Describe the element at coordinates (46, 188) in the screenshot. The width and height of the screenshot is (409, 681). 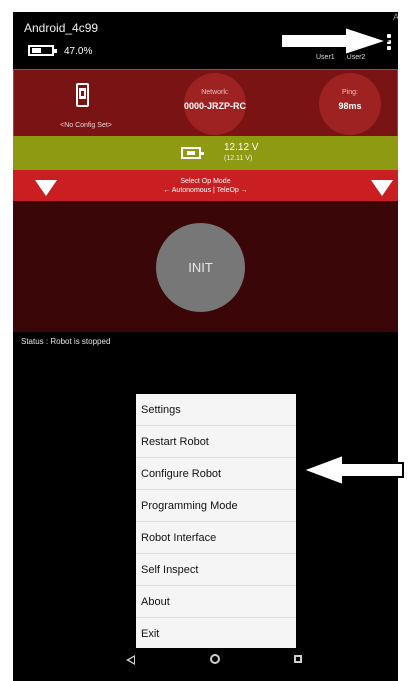
I see `autonomous-dropdown-icon` at that location.